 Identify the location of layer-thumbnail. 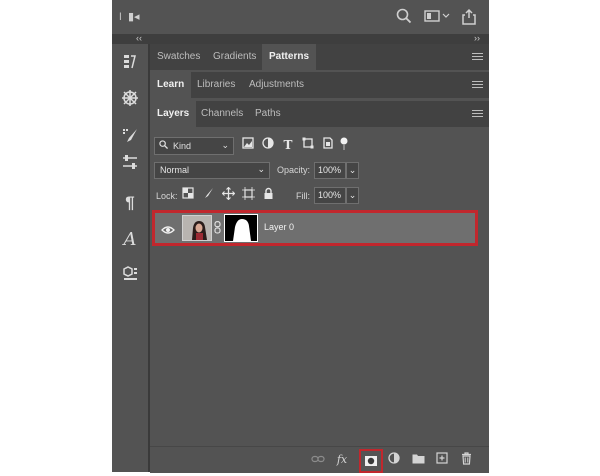
(197, 228).